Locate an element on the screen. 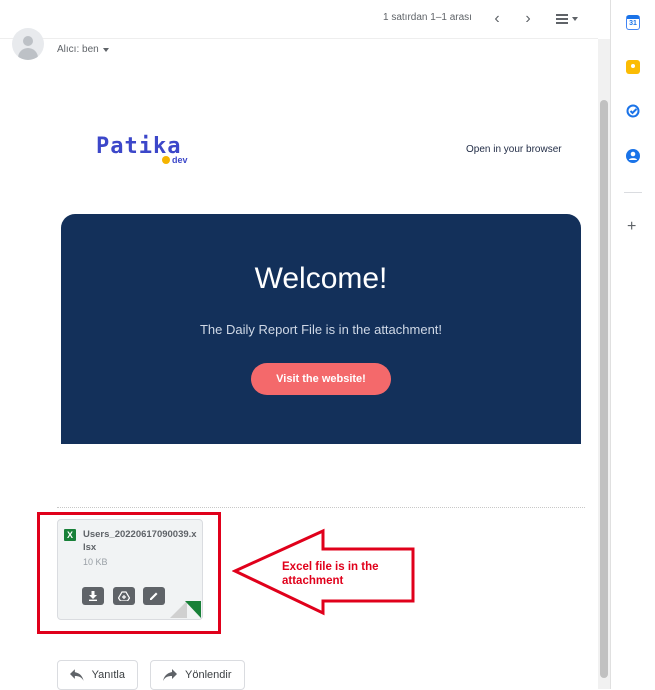 The image size is (655, 690). logo-subtitle: dev is located at coordinates (175, 160).